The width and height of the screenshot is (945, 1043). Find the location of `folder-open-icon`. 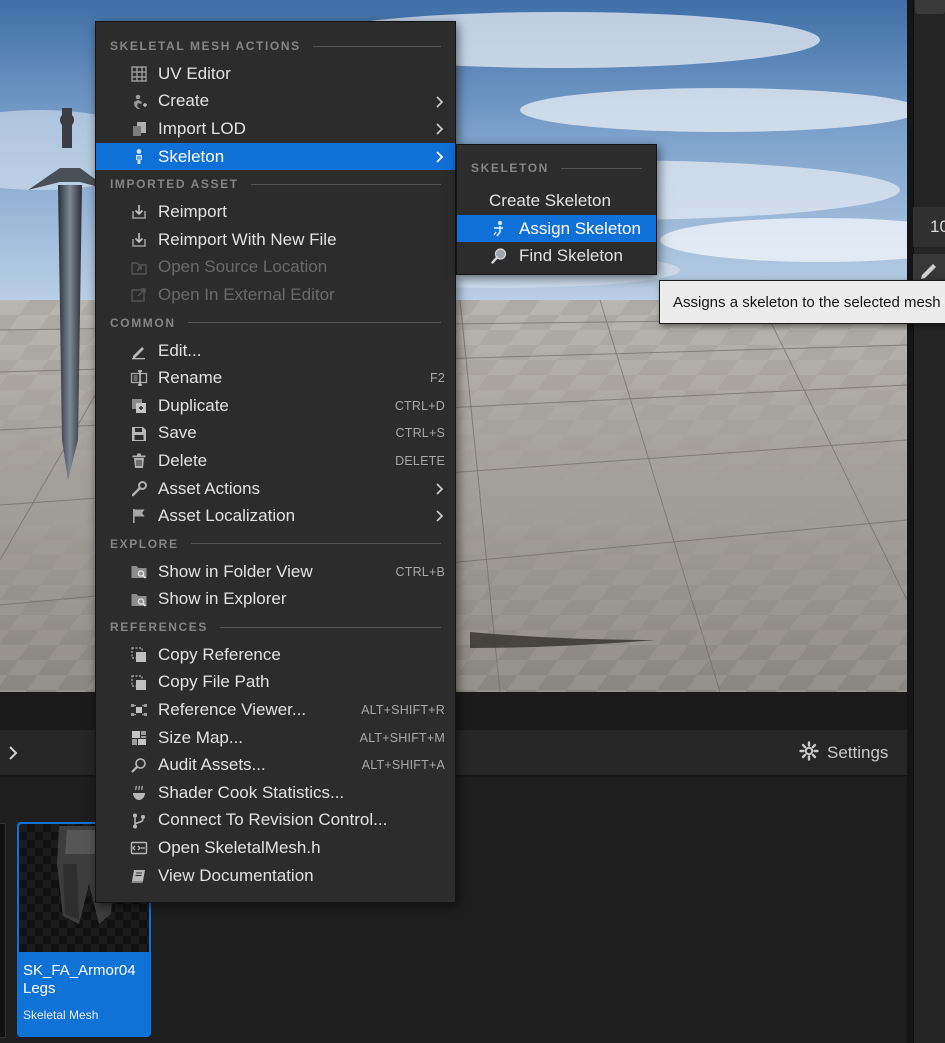

folder-open-icon is located at coordinates (139, 268).